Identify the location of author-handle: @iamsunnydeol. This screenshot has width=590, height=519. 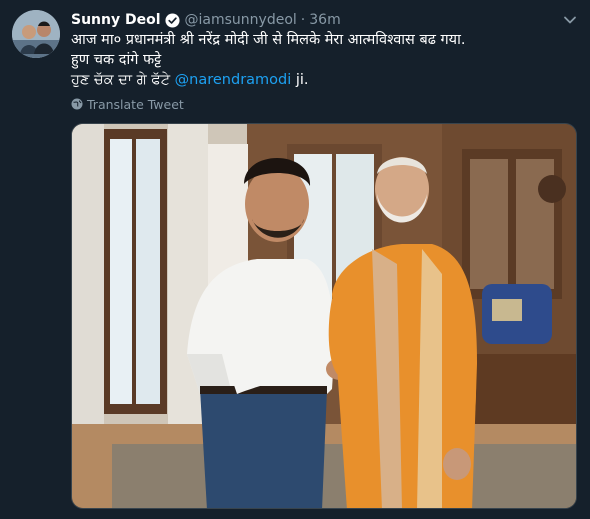
(241, 20).